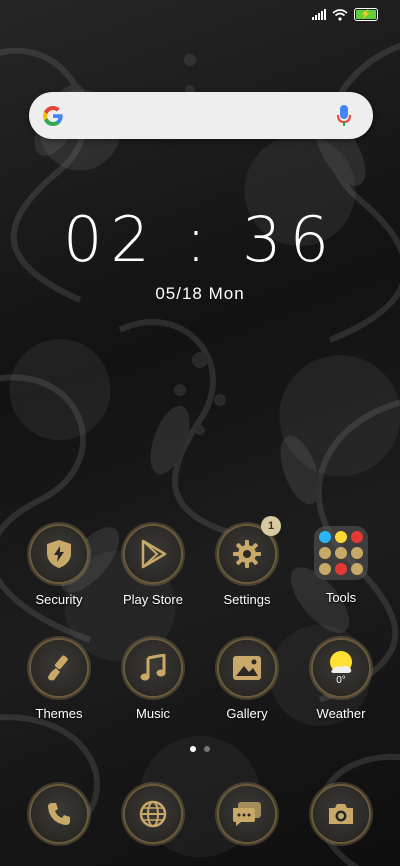 The height and width of the screenshot is (866, 400). I want to click on app-music: Music, so click(153, 680).